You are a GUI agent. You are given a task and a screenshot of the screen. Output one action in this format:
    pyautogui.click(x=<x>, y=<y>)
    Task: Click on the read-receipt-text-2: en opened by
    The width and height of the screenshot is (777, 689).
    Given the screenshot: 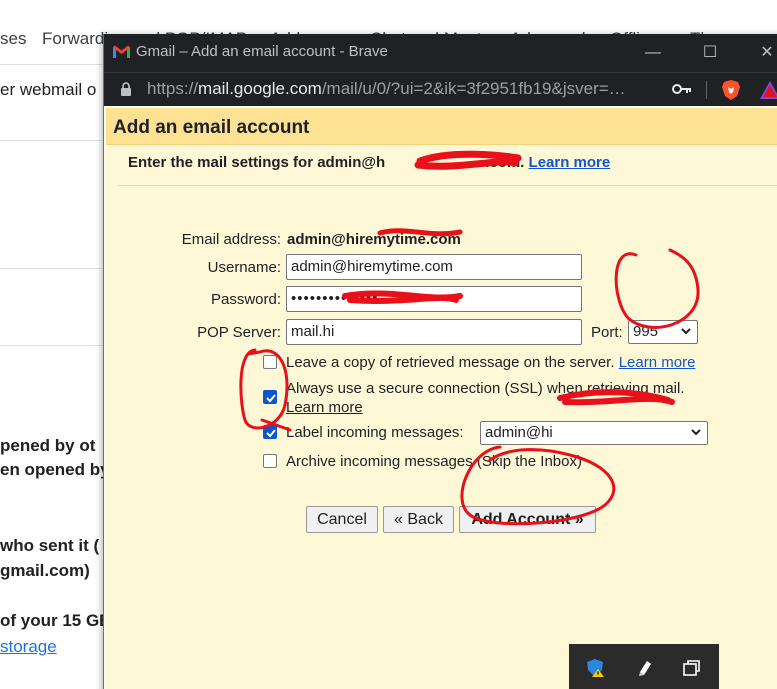 What is the action you would take?
    pyautogui.click(x=55, y=469)
    